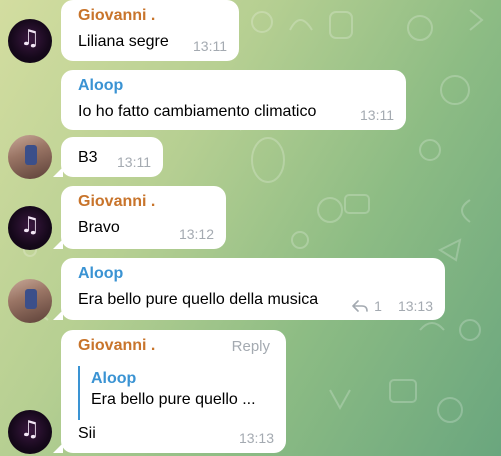 The height and width of the screenshot is (456, 501). Describe the element at coordinates (251, 346) in the screenshot. I see `reply-button: Reply` at that location.